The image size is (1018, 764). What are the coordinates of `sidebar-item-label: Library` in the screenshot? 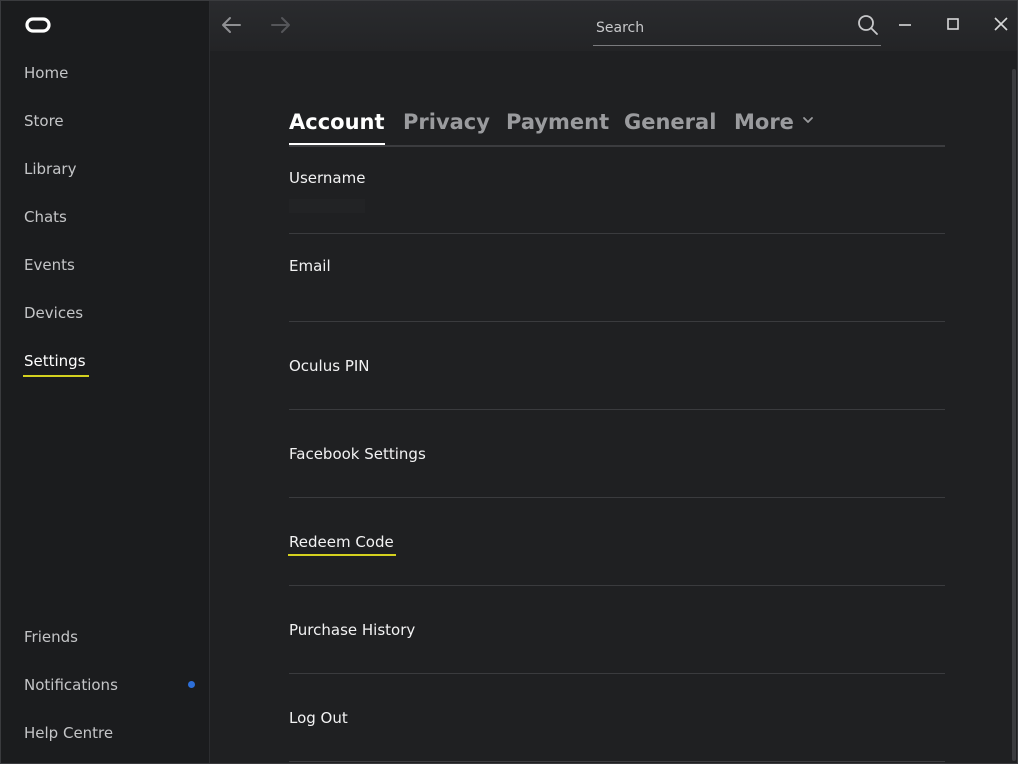 It's located at (50, 169).